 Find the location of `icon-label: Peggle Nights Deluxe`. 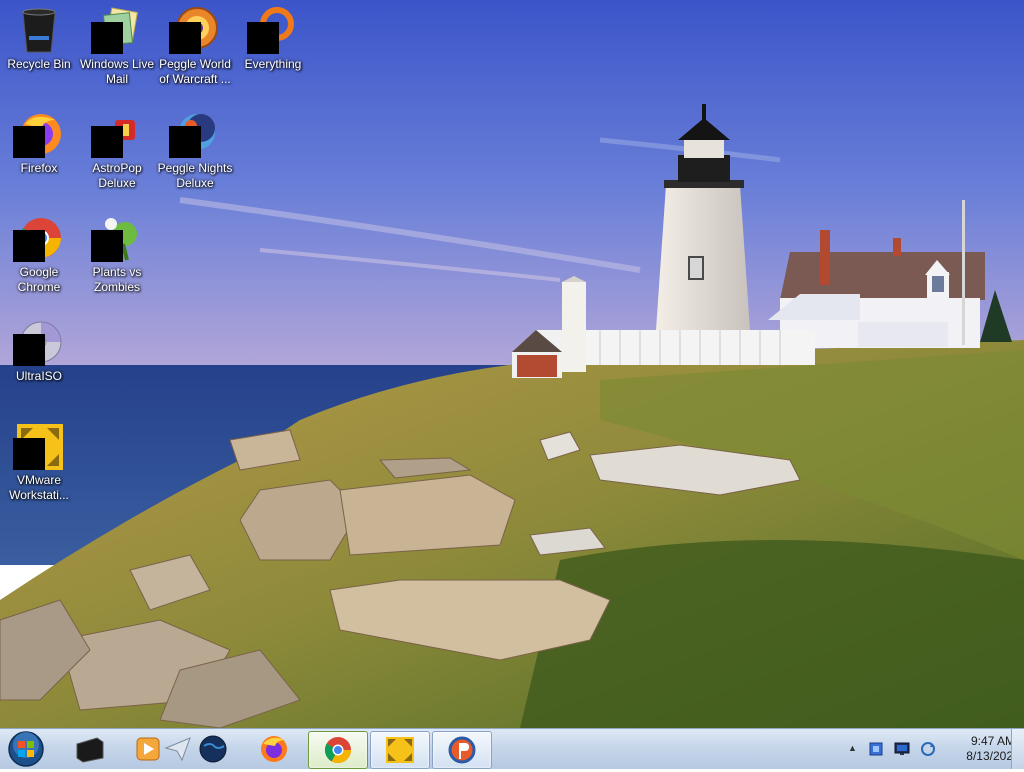

icon-label: Peggle Nights Deluxe is located at coordinates (195, 175).